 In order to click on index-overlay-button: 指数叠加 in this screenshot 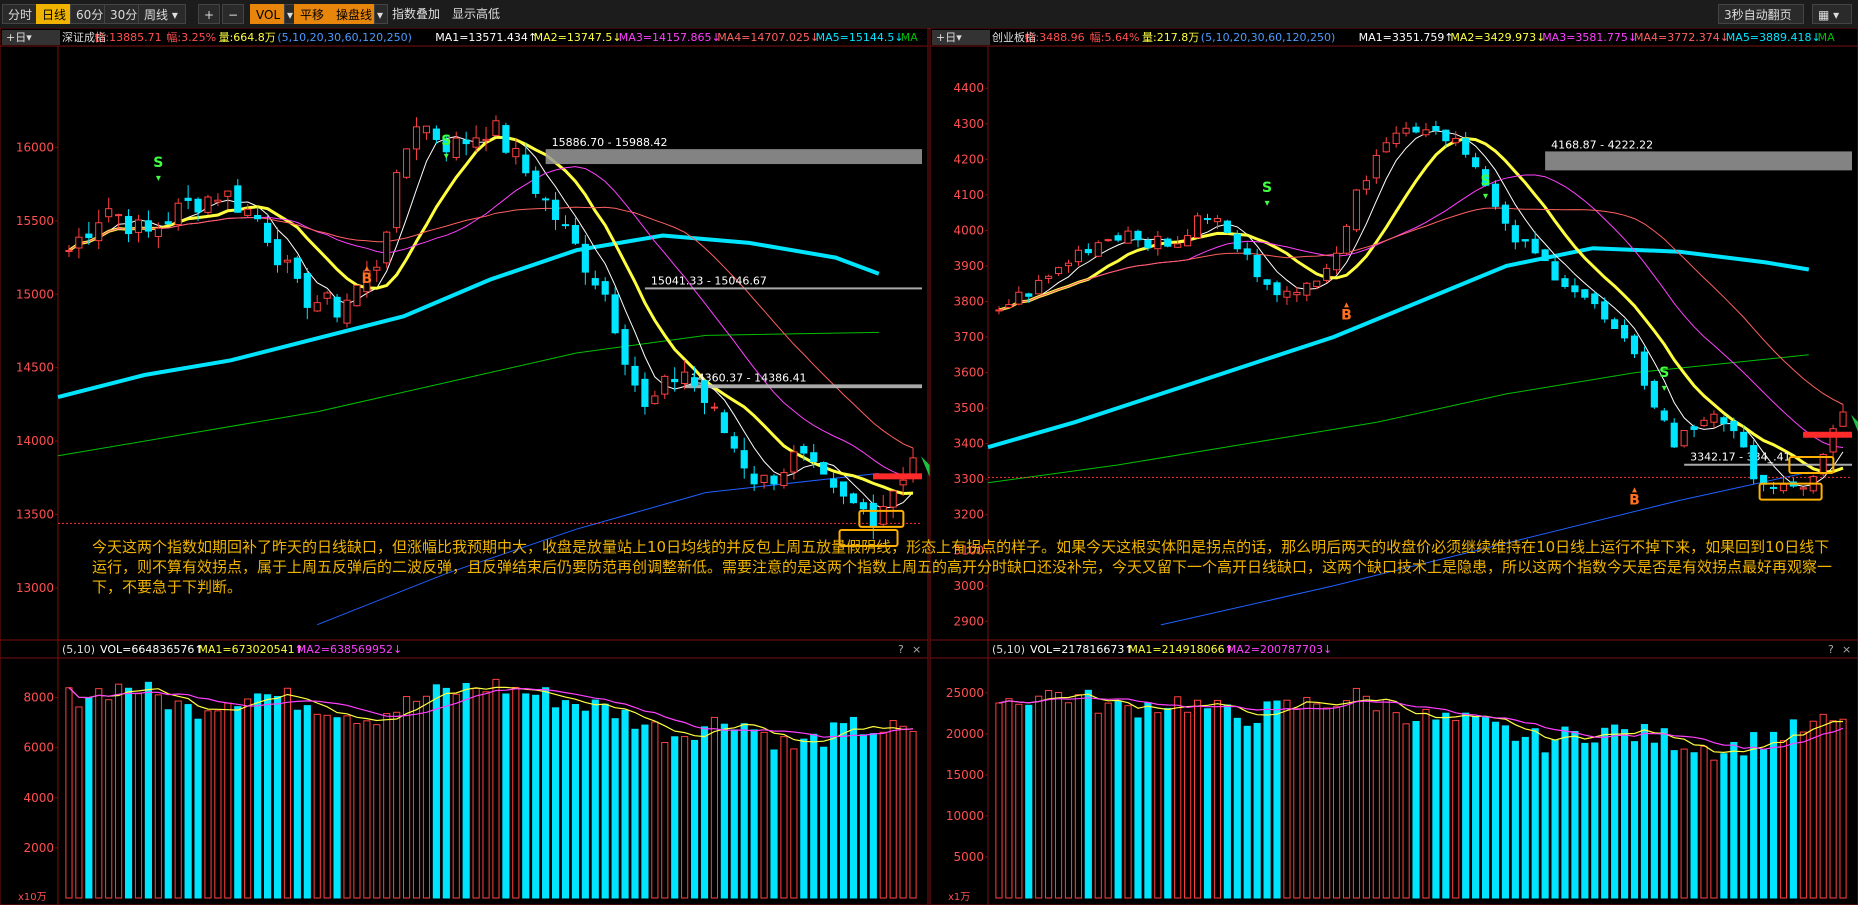, I will do `click(416, 14)`.